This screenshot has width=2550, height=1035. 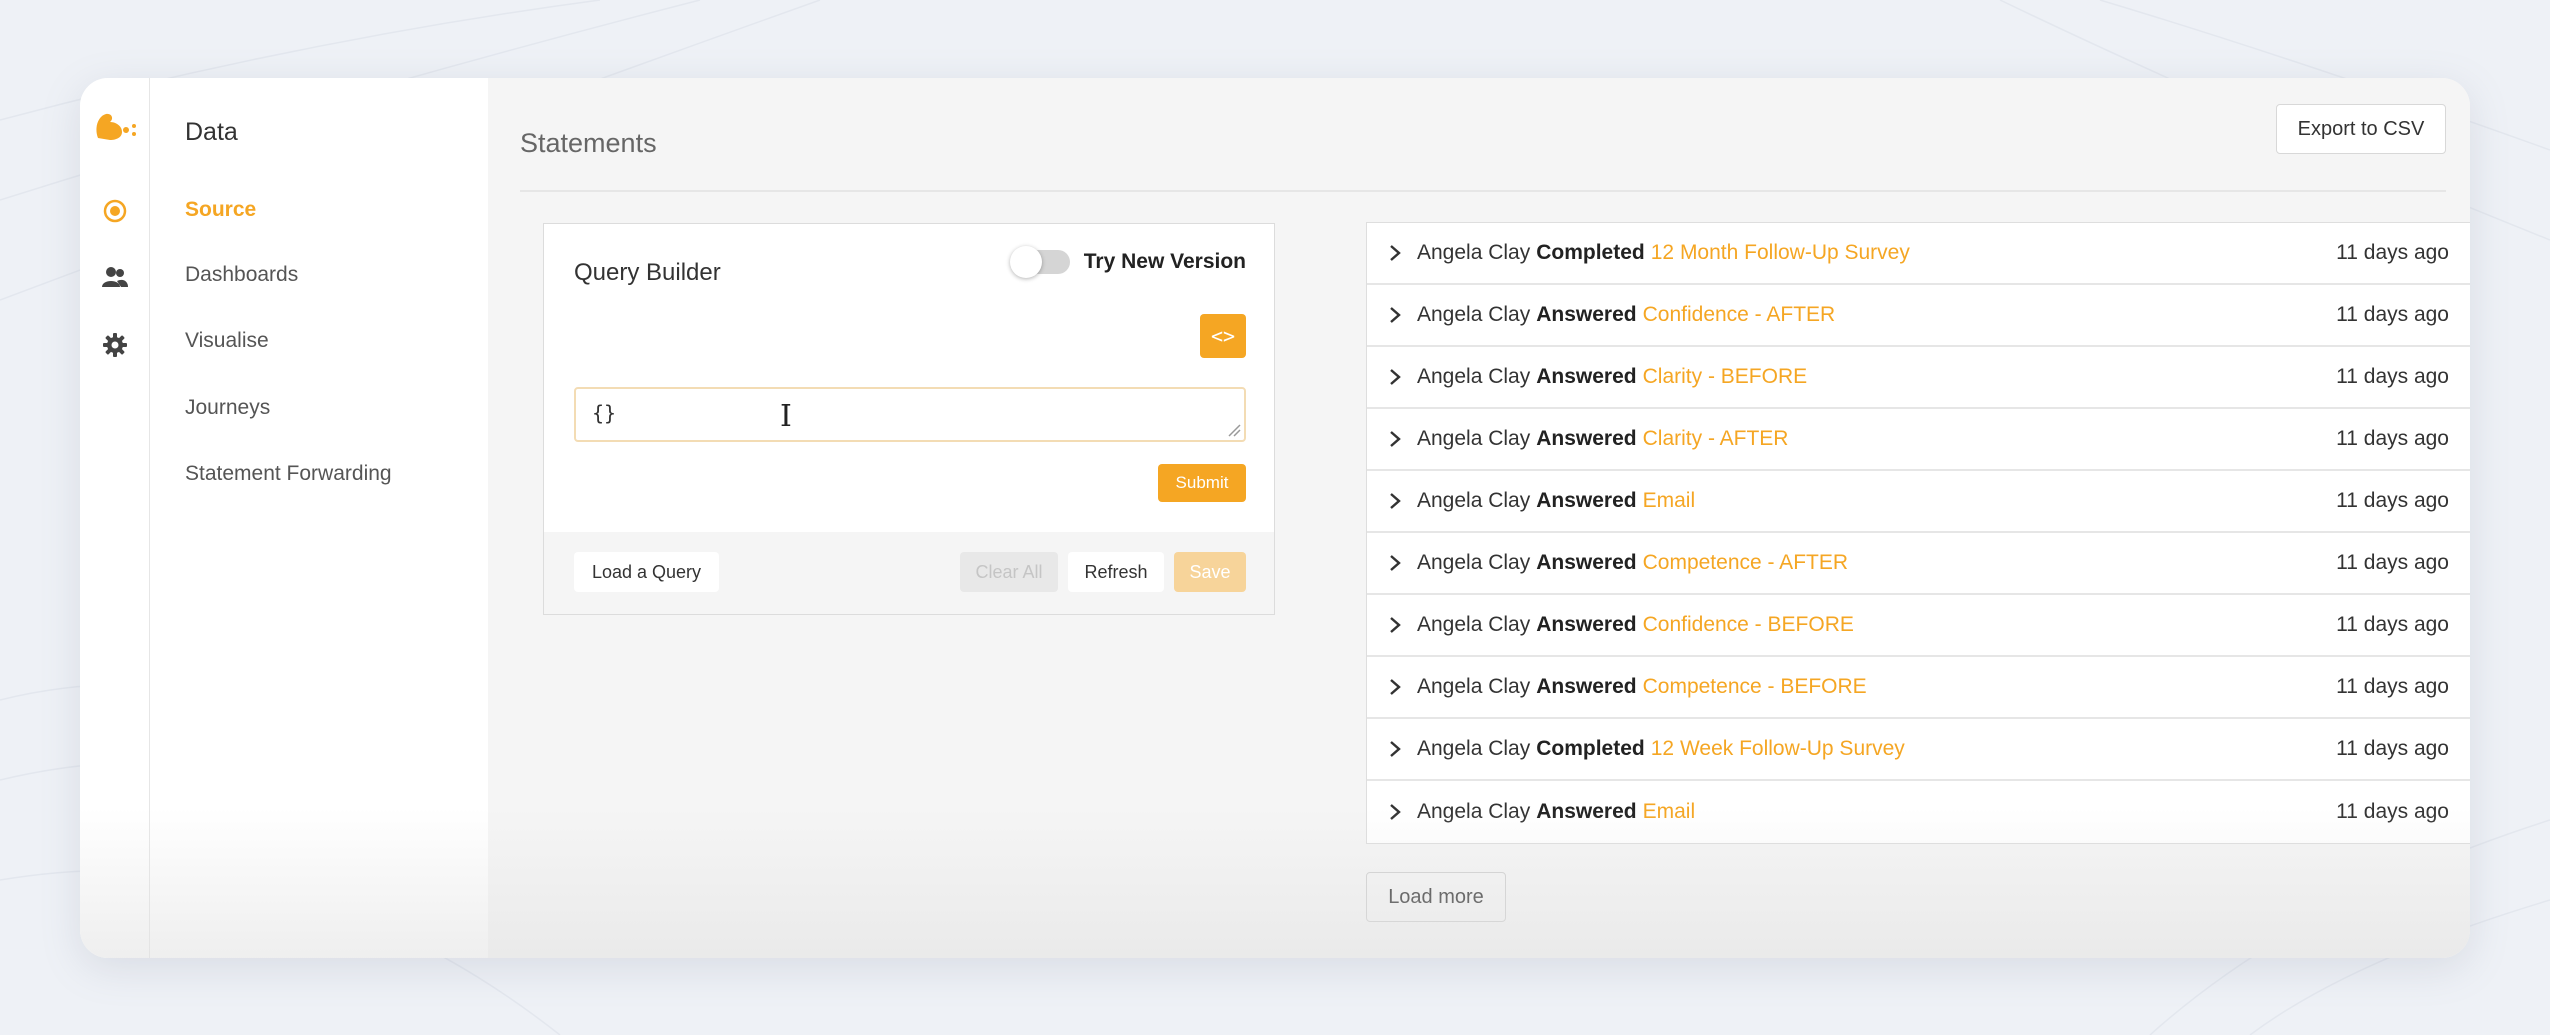 What do you see at coordinates (1116, 572) in the screenshot?
I see `refresh-button: Refresh` at bounding box center [1116, 572].